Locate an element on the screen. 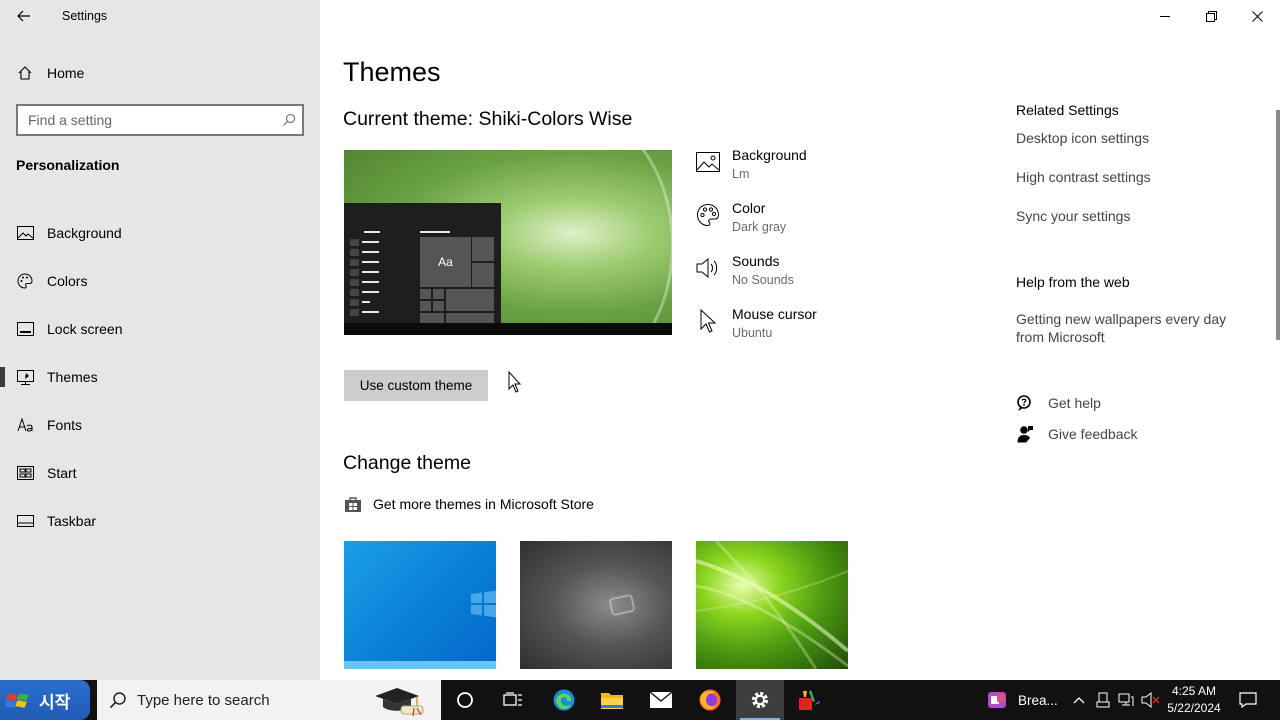 Image resolution: width=1280 pixels, height=720 pixels. taskbar-paint is located at coordinates (809, 700).